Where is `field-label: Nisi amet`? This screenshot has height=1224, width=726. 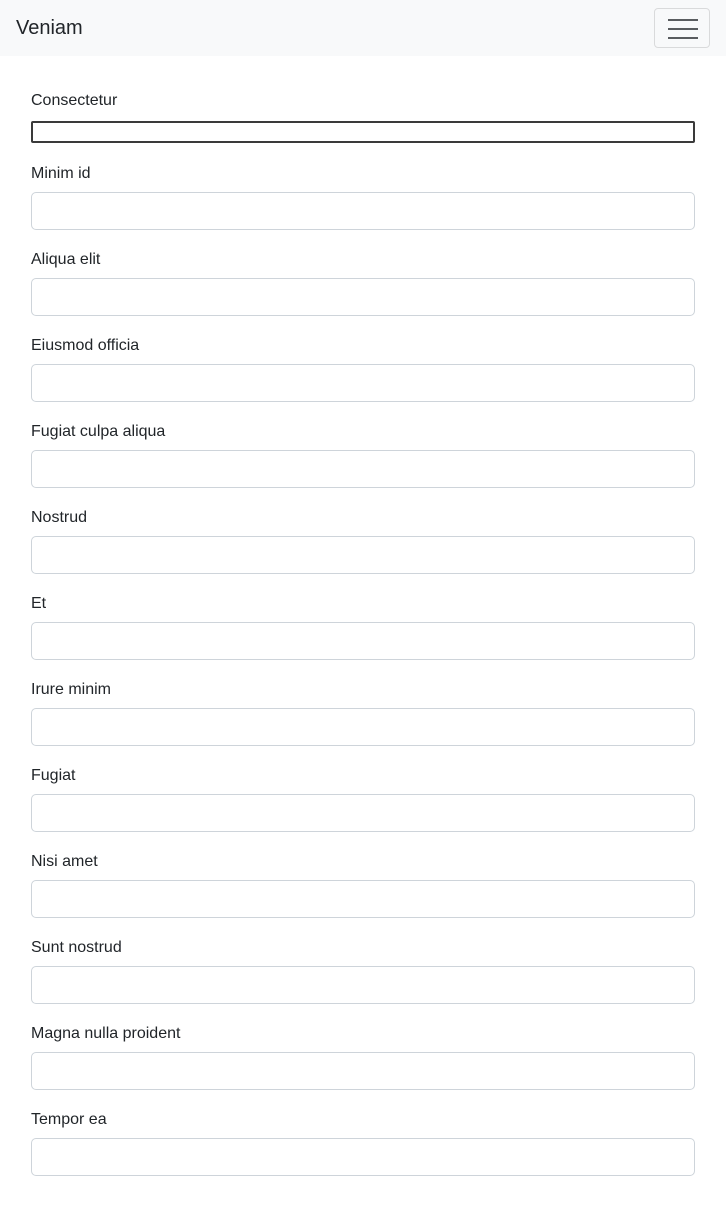 field-label: Nisi amet is located at coordinates (64, 861).